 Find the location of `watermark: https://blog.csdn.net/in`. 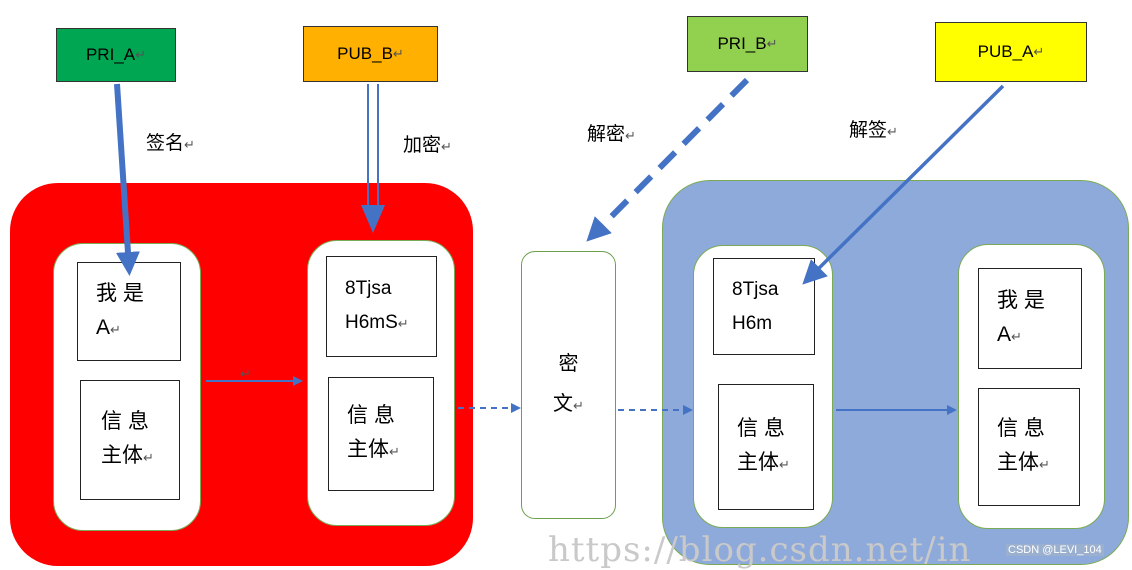

watermark: https://blog.csdn.net/in is located at coordinates (760, 550).